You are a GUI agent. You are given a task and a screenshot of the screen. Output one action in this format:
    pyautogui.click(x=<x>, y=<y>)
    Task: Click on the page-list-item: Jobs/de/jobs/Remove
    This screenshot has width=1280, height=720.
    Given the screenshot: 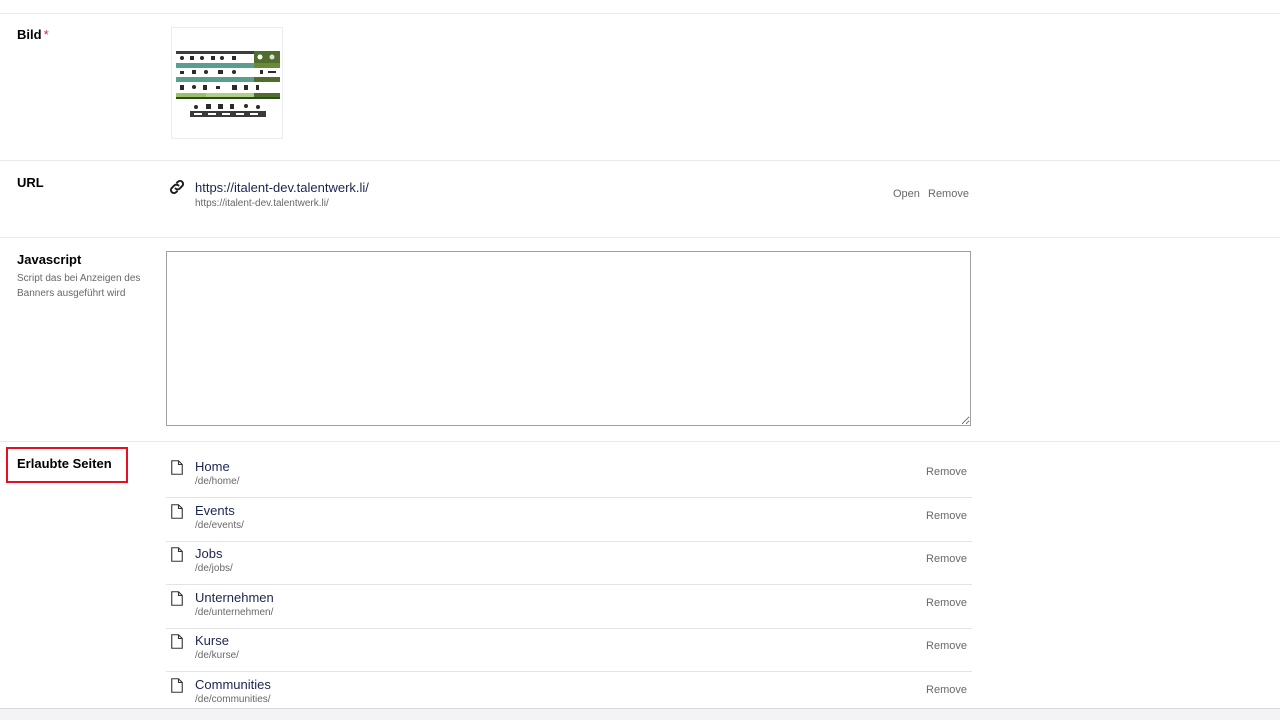 What is the action you would take?
    pyautogui.click(x=569, y=563)
    